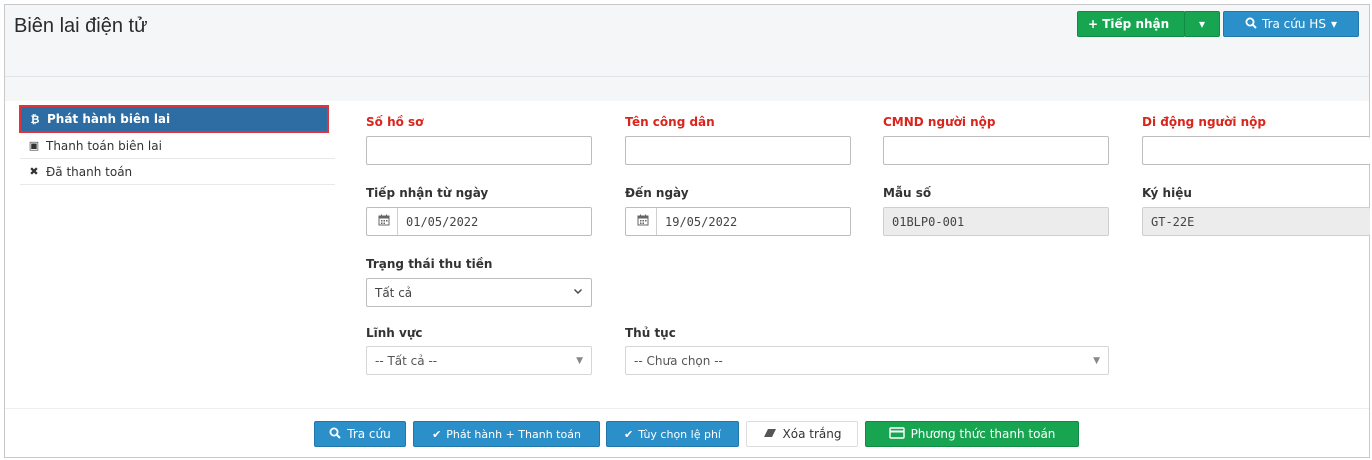  I want to click on from-date-input: 01/05/2022, so click(479, 221).